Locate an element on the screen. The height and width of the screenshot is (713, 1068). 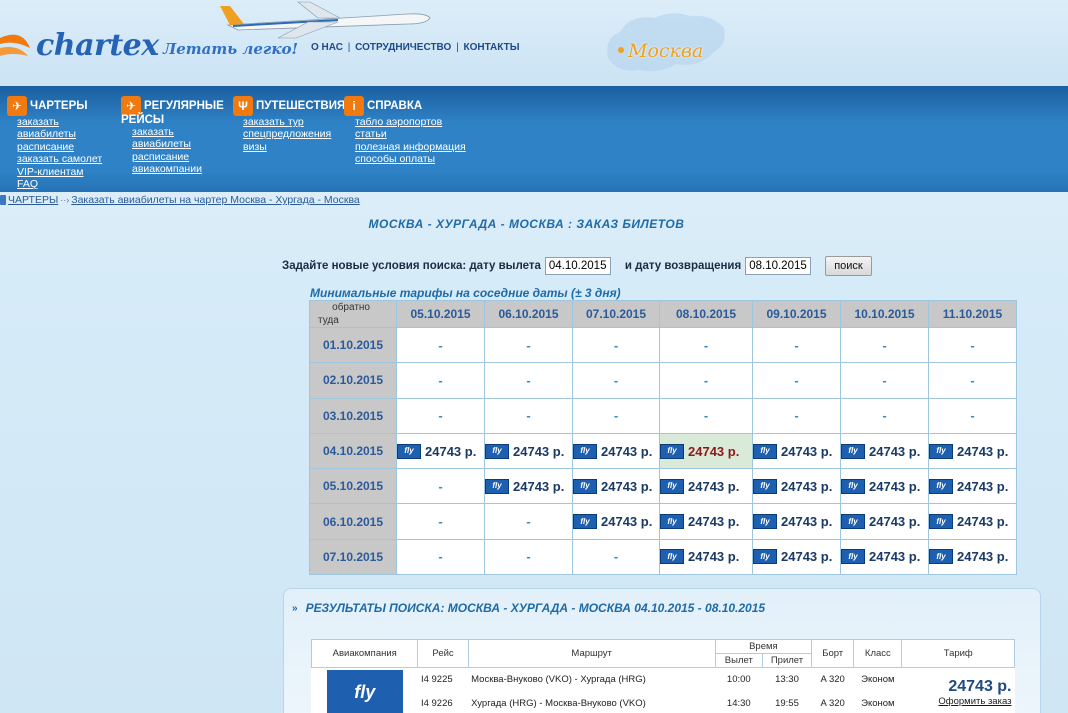
menu-link-charters-tickets: авиабилеты is located at coordinates (59, 134).